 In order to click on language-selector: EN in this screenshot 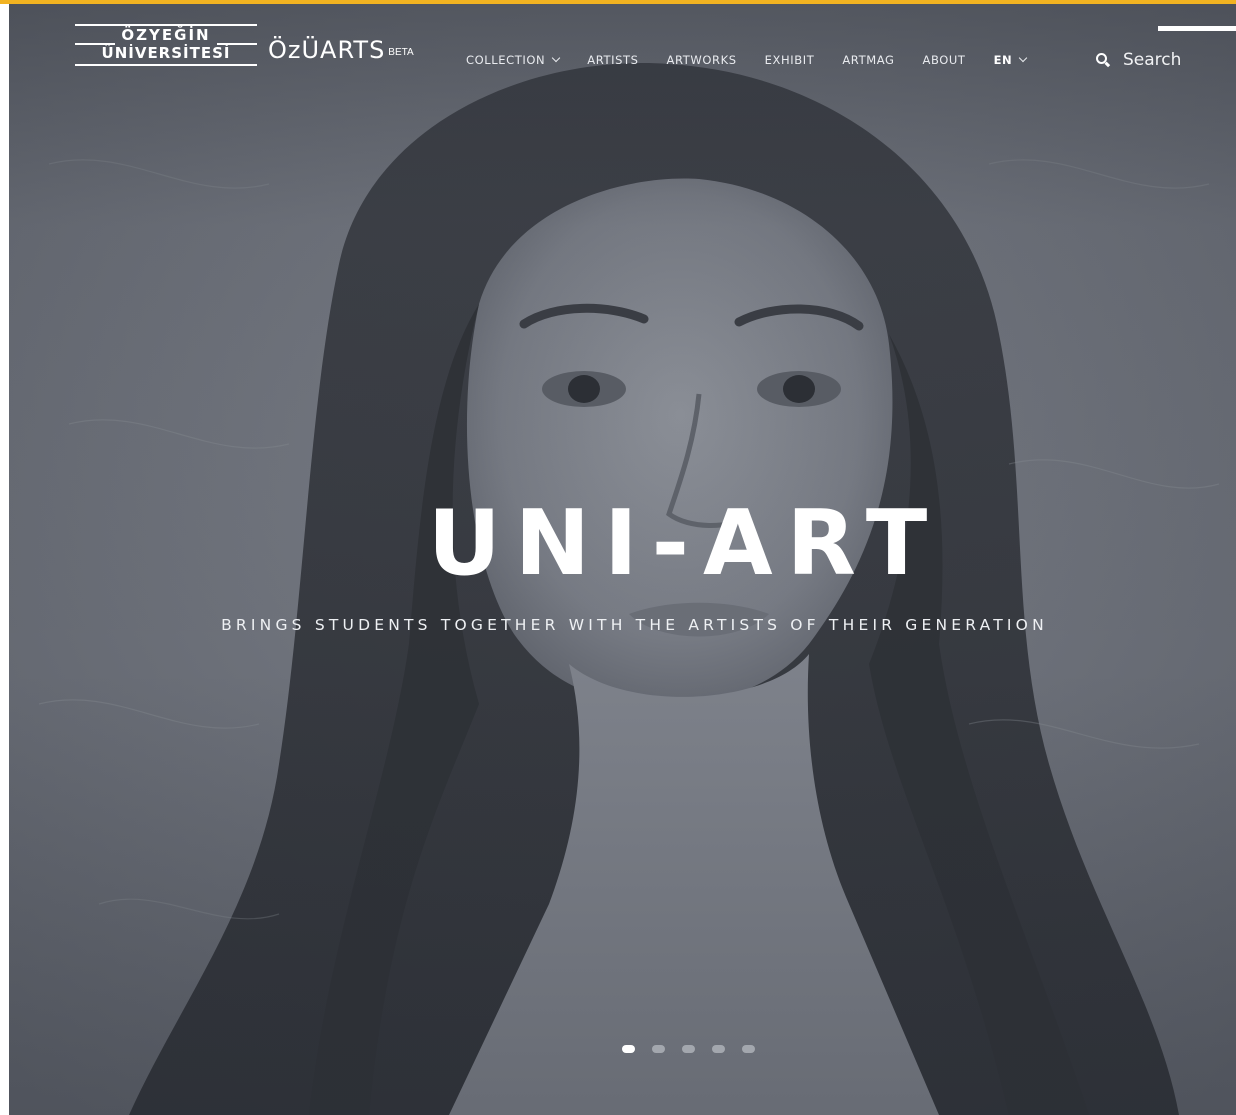, I will do `click(1010, 60)`.